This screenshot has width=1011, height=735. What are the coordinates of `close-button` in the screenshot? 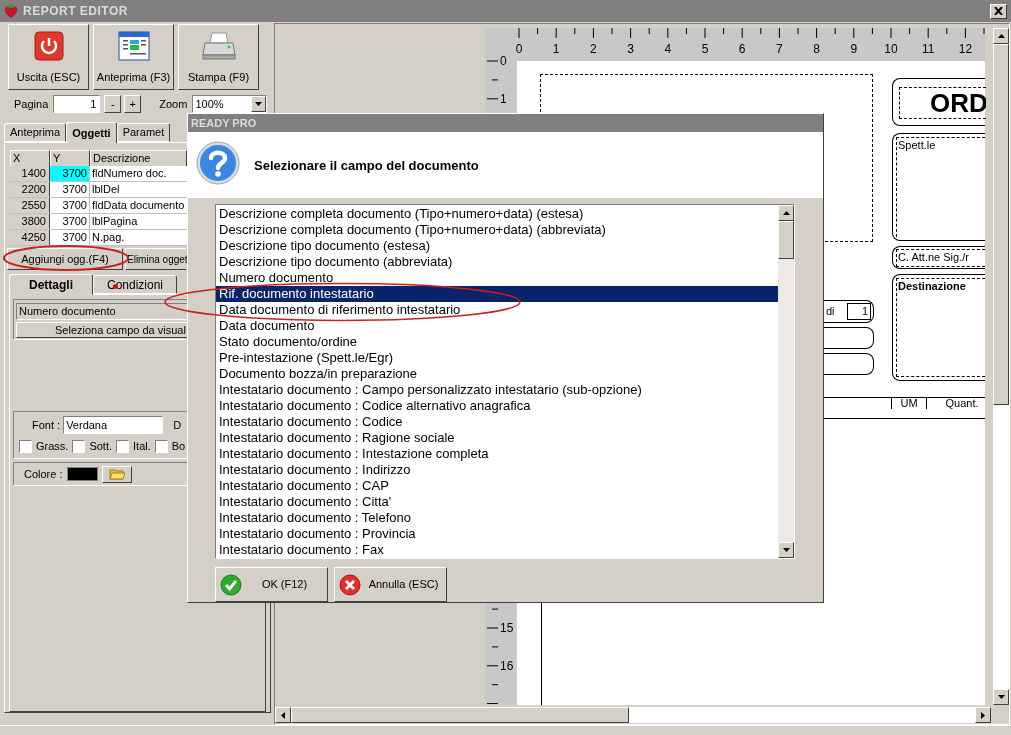 It's located at (998, 11).